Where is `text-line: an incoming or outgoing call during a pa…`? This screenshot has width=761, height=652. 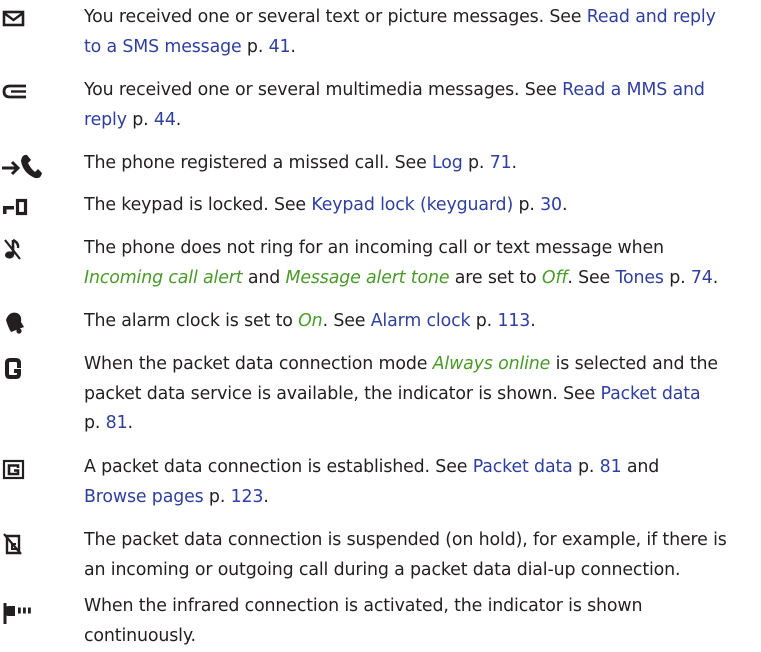 text-line: an incoming or outgoing call during a pa… is located at coordinates (419, 571).